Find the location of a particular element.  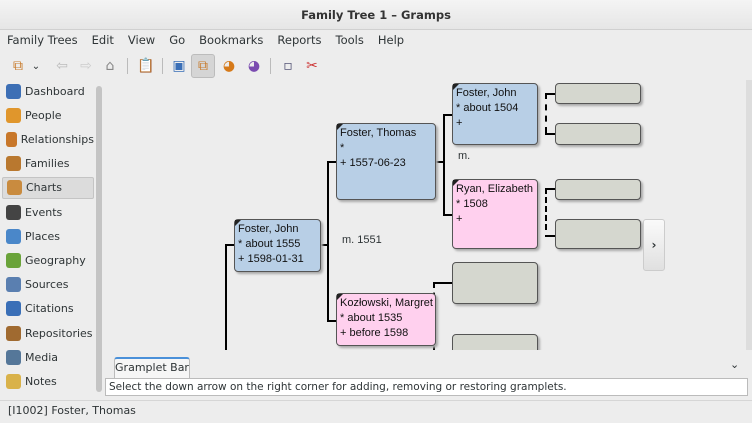

menu-tools: Tools is located at coordinates (350, 40).